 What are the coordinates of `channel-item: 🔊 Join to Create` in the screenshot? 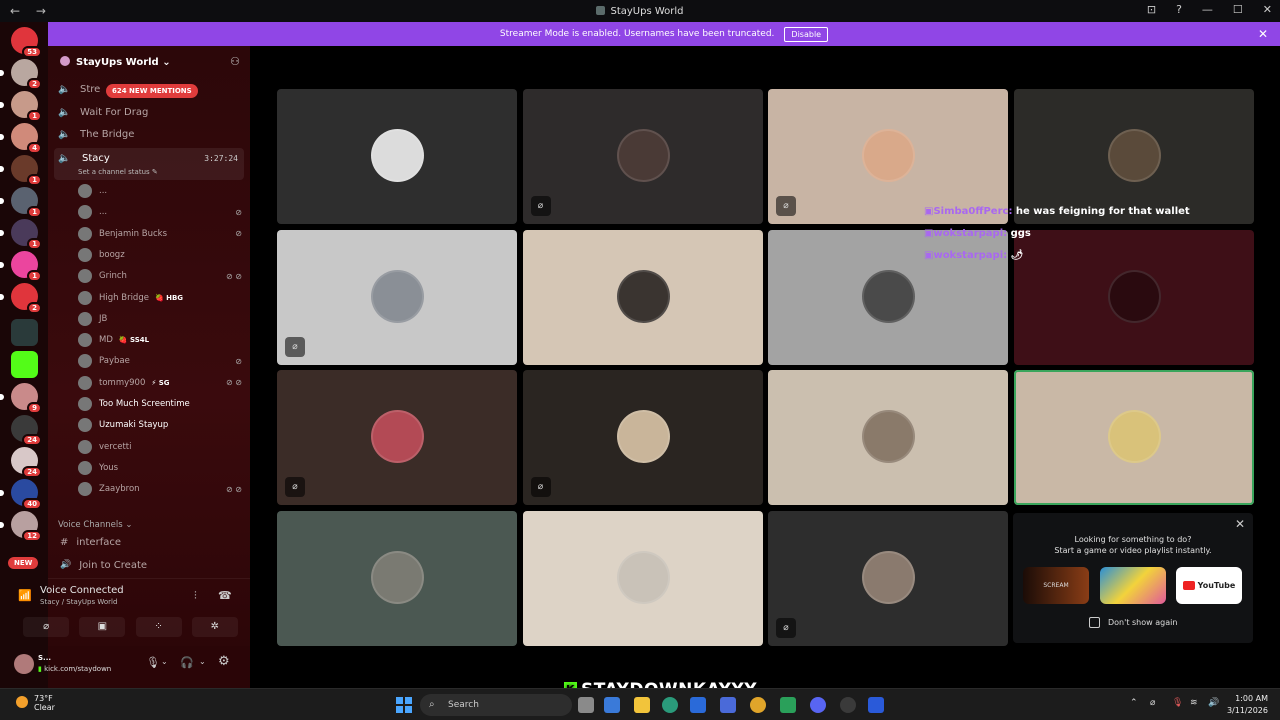 It's located at (103, 565).